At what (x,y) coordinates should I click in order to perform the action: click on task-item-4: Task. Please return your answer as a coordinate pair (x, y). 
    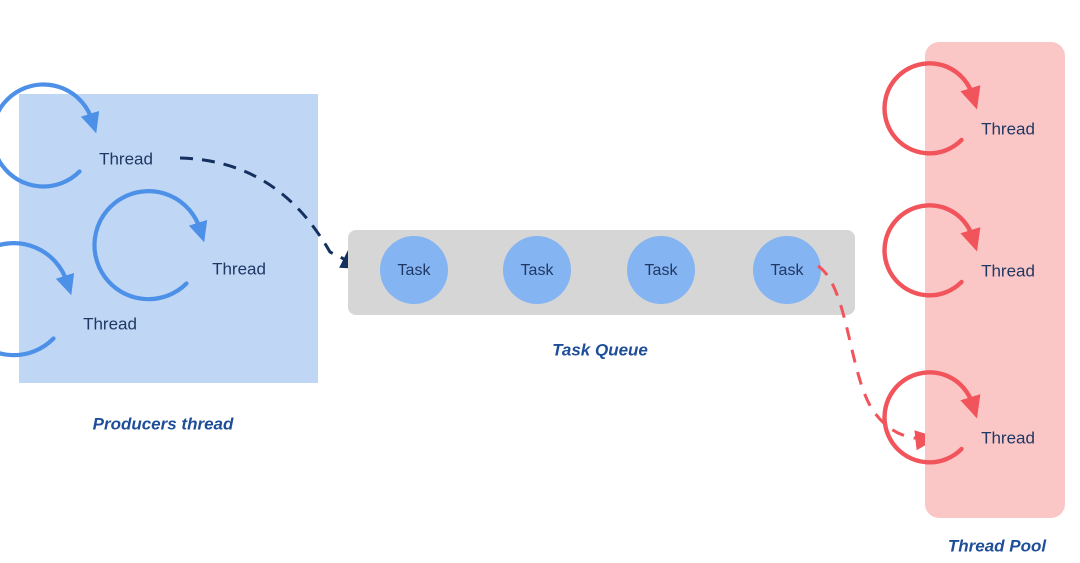
    Looking at the image, I should click on (787, 270).